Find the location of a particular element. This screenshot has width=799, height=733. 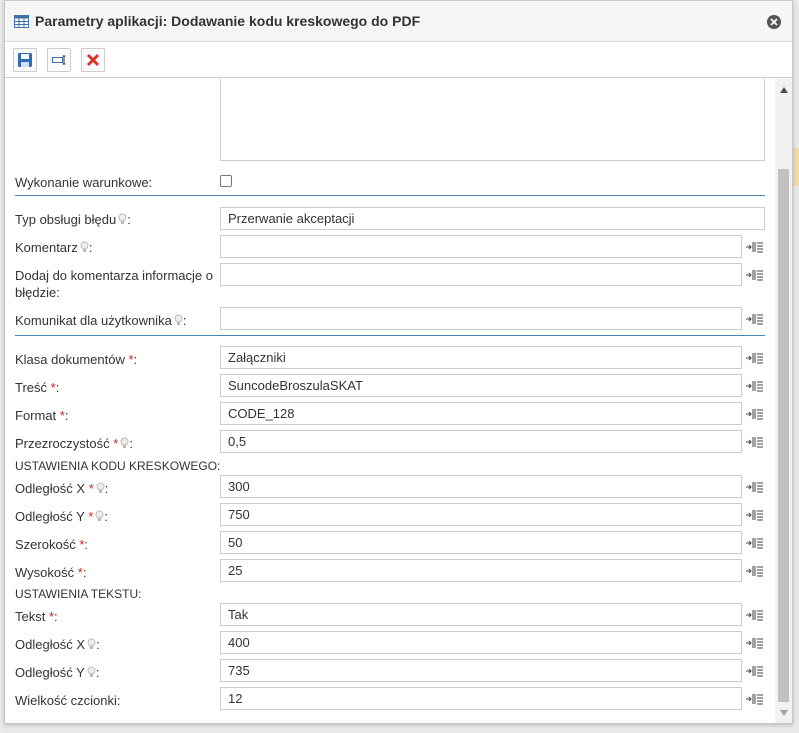

text-input: Tak is located at coordinates (481, 614).